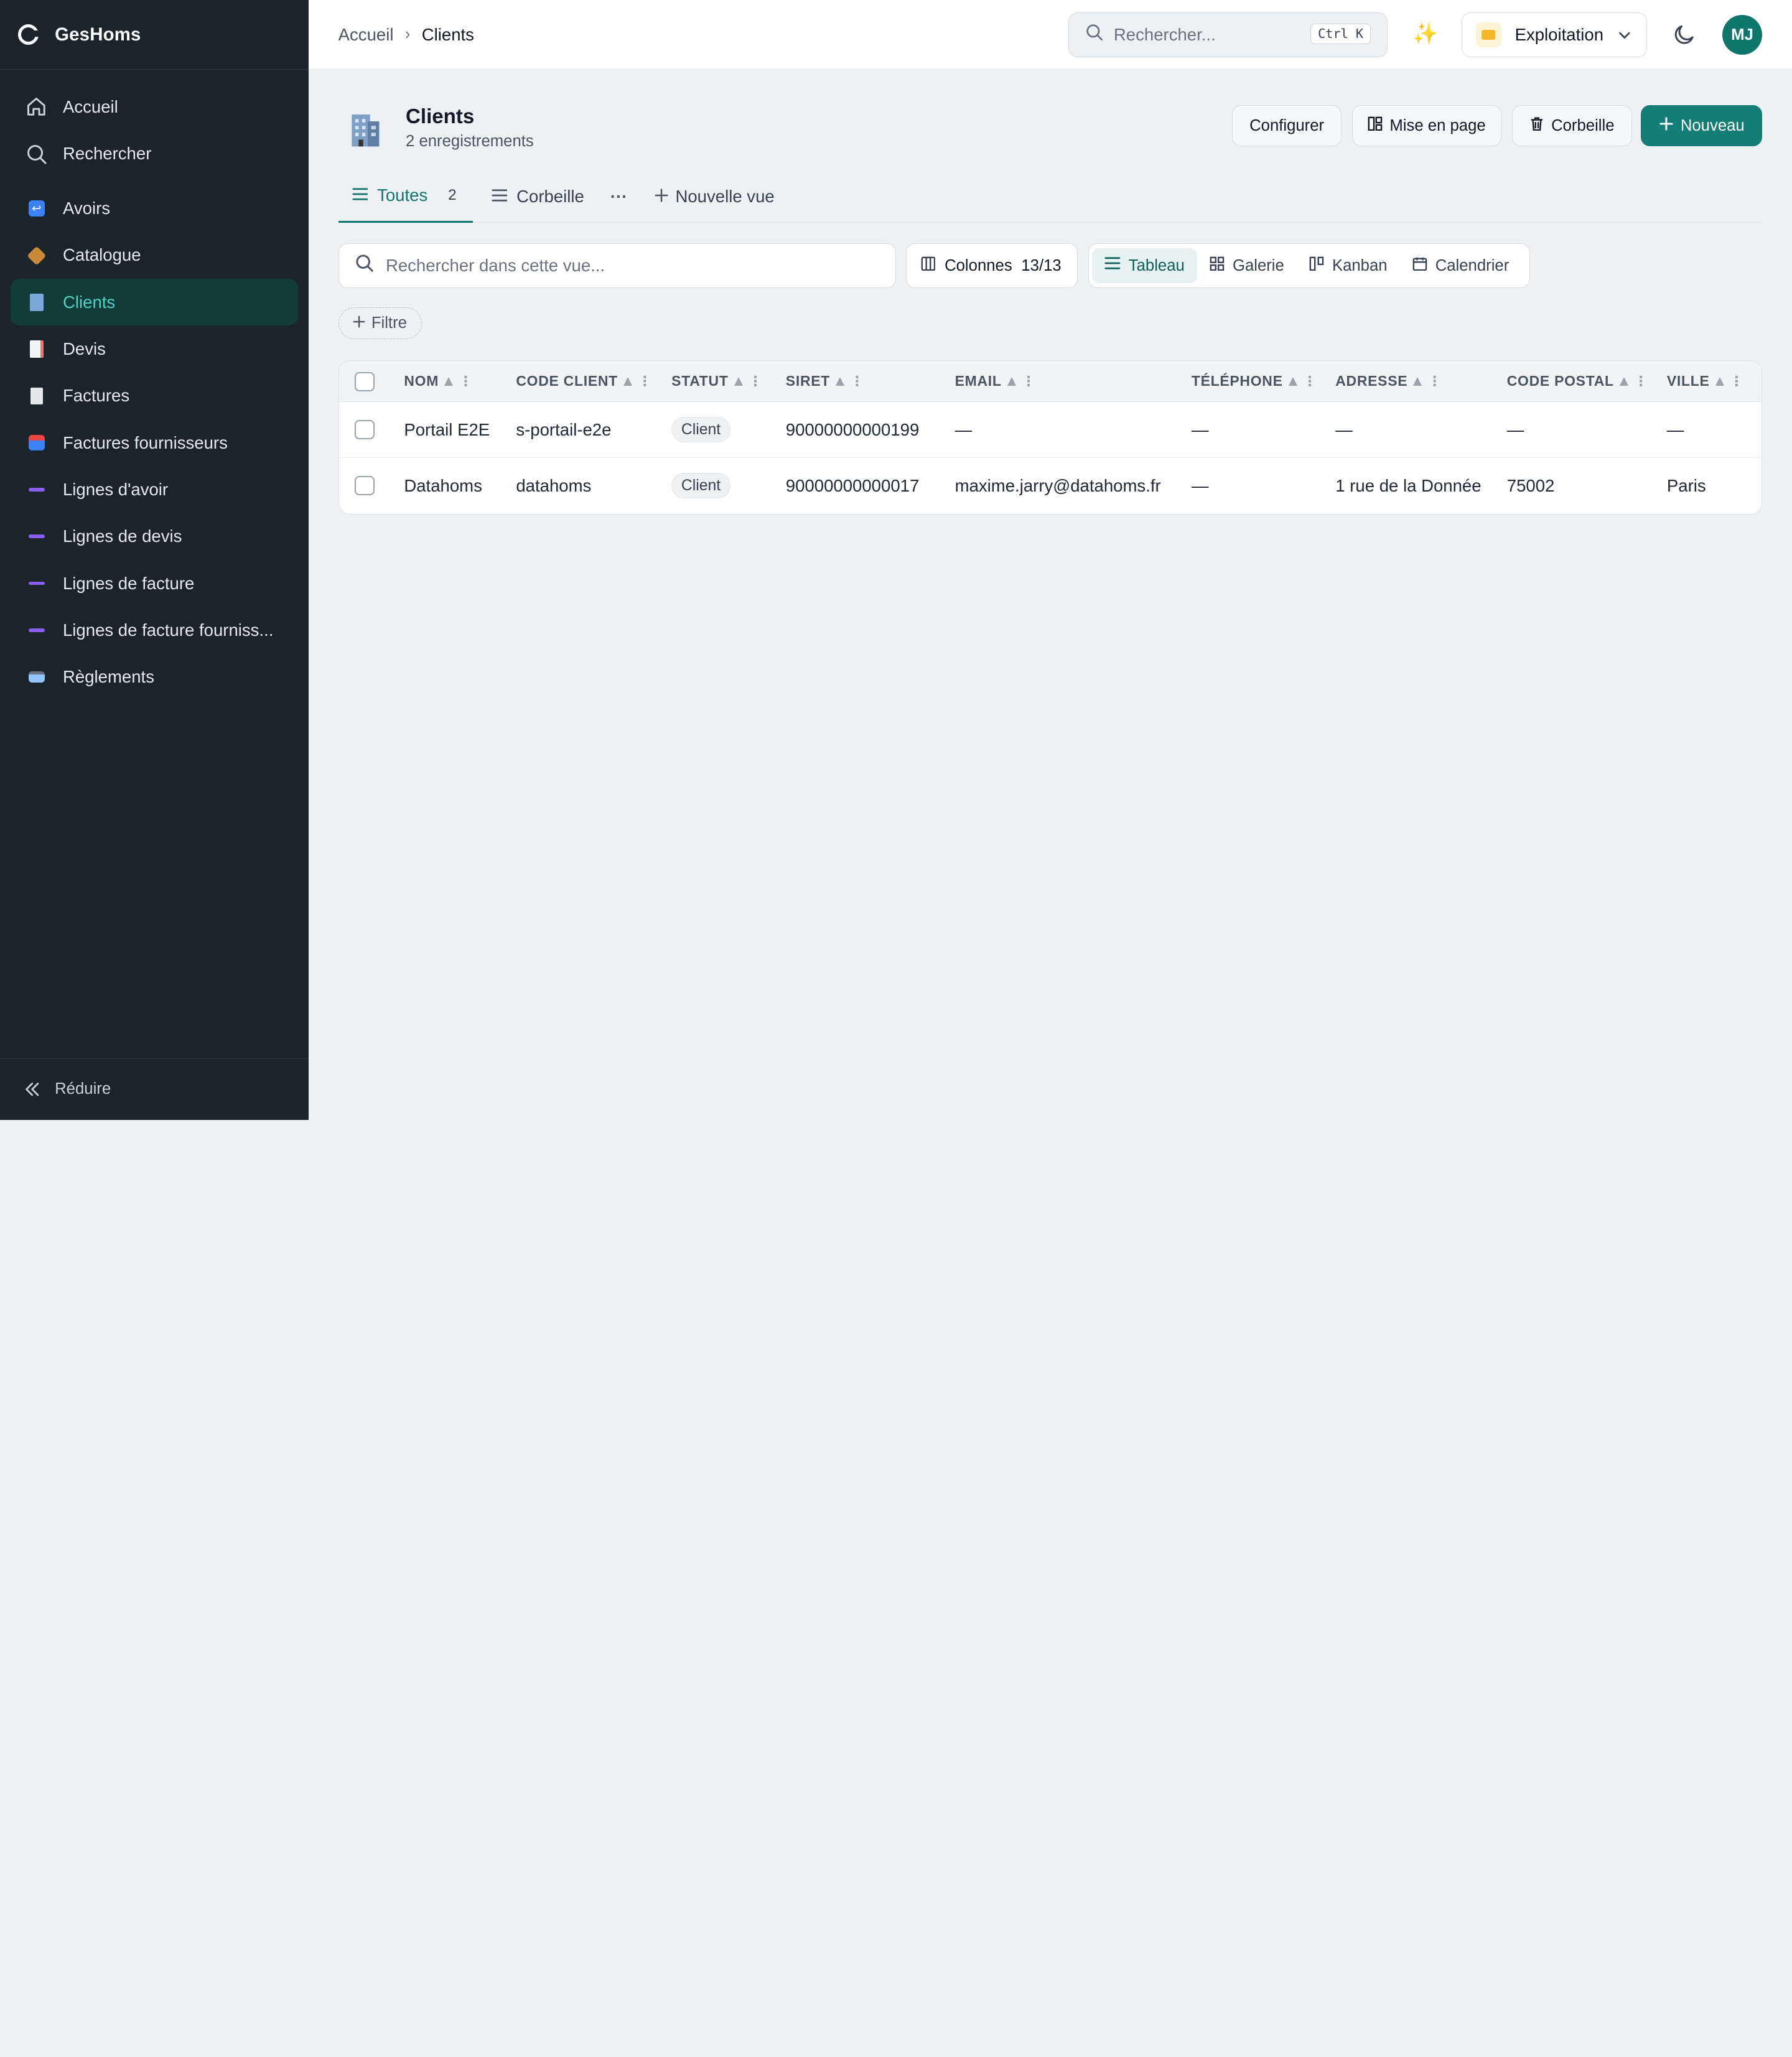  What do you see at coordinates (1145, 266) in the screenshot?
I see `view-tableau-button: Tableau` at bounding box center [1145, 266].